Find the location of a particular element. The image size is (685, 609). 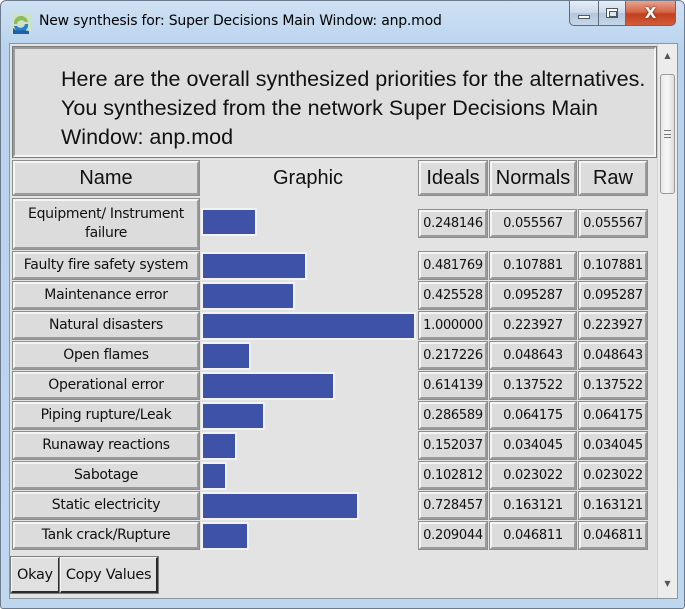

header-graphic: Graphic is located at coordinates (308, 177).